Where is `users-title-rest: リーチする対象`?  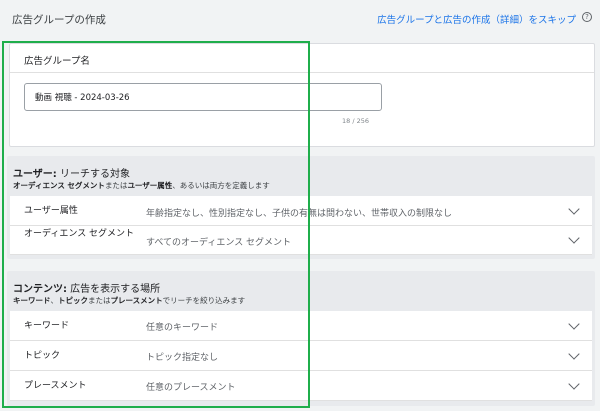
users-title-rest: リーチする対象 is located at coordinates (93, 174).